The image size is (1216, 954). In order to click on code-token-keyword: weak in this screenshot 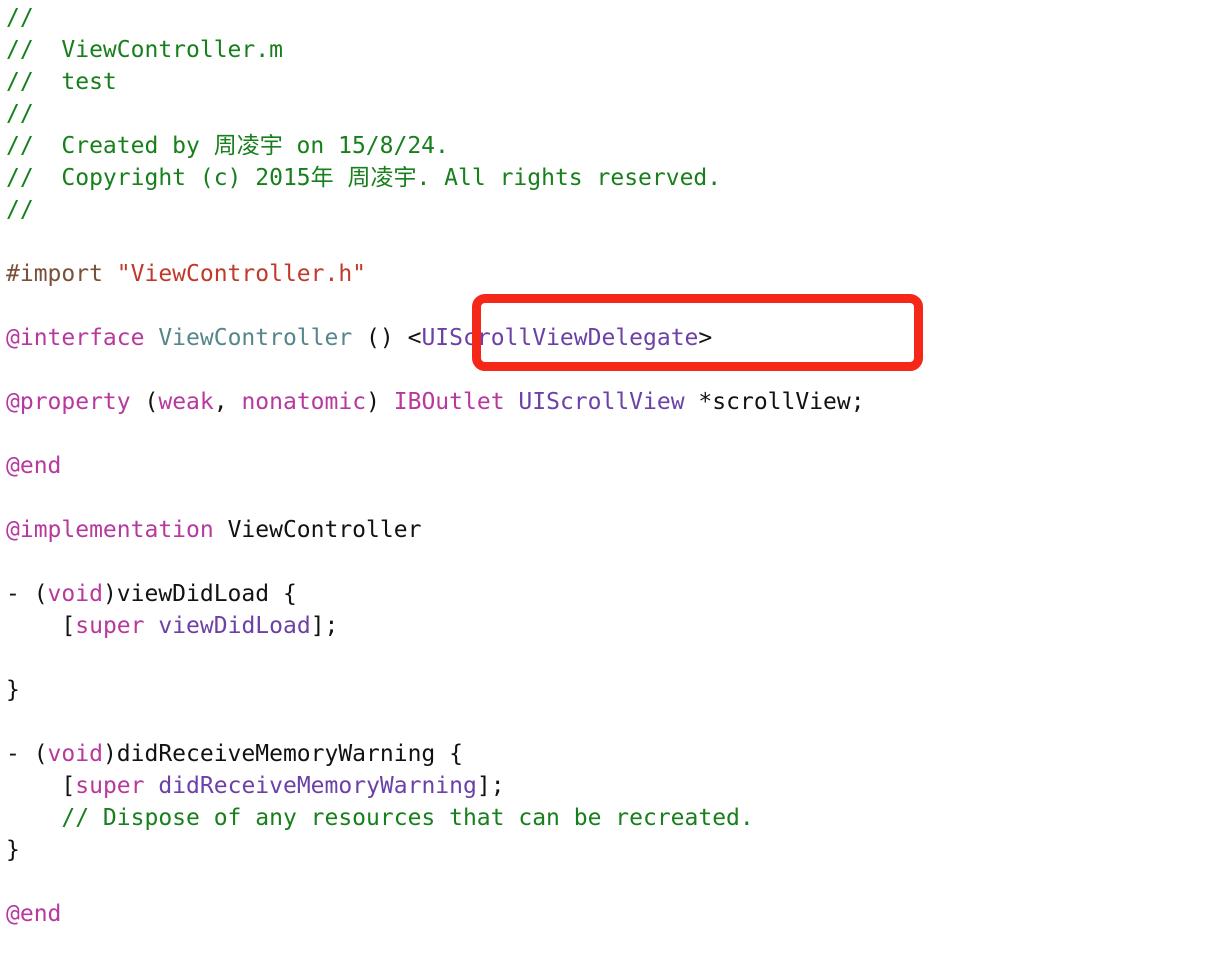, I will do `click(186, 402)`.